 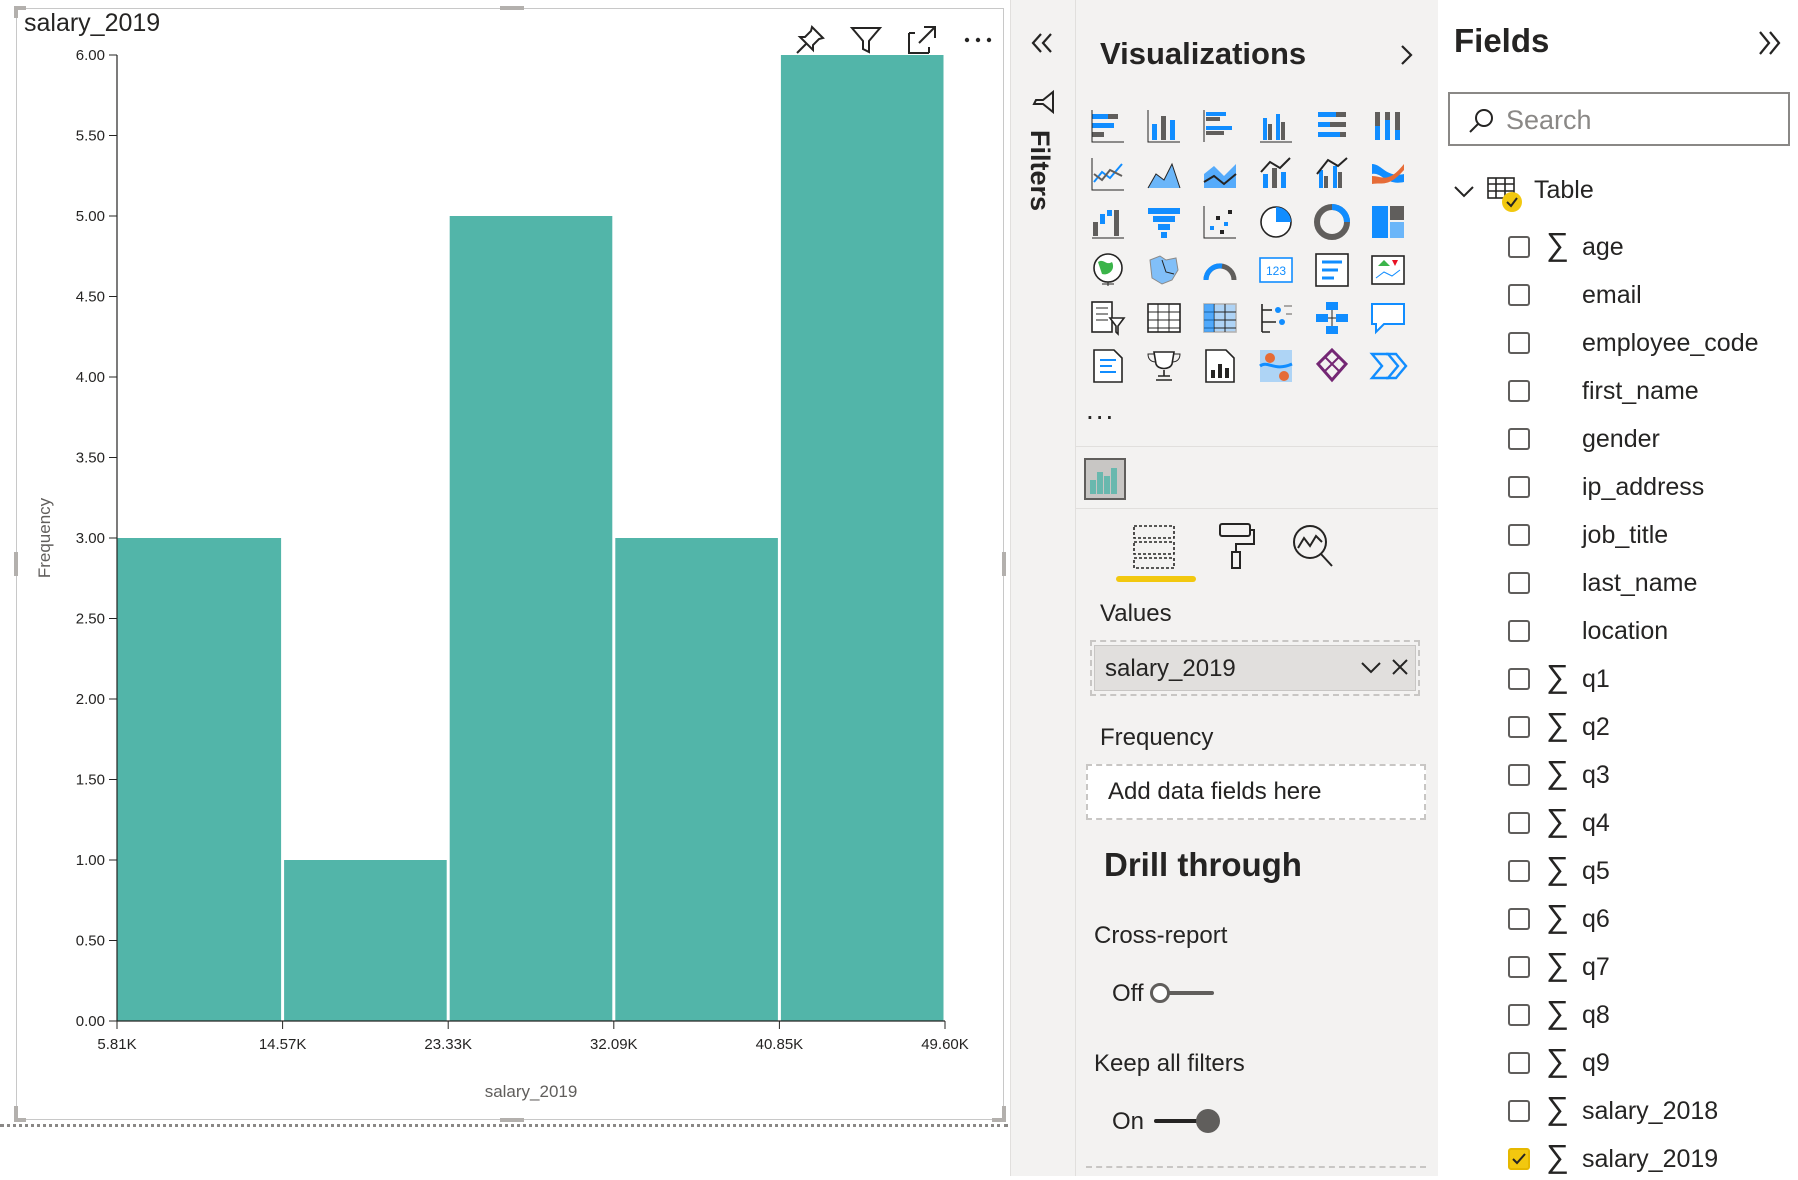 What do you see at coordinates (1648, 536) in the screenshot?
I see `field-item: job_title` at bounding box center [1648, 536].